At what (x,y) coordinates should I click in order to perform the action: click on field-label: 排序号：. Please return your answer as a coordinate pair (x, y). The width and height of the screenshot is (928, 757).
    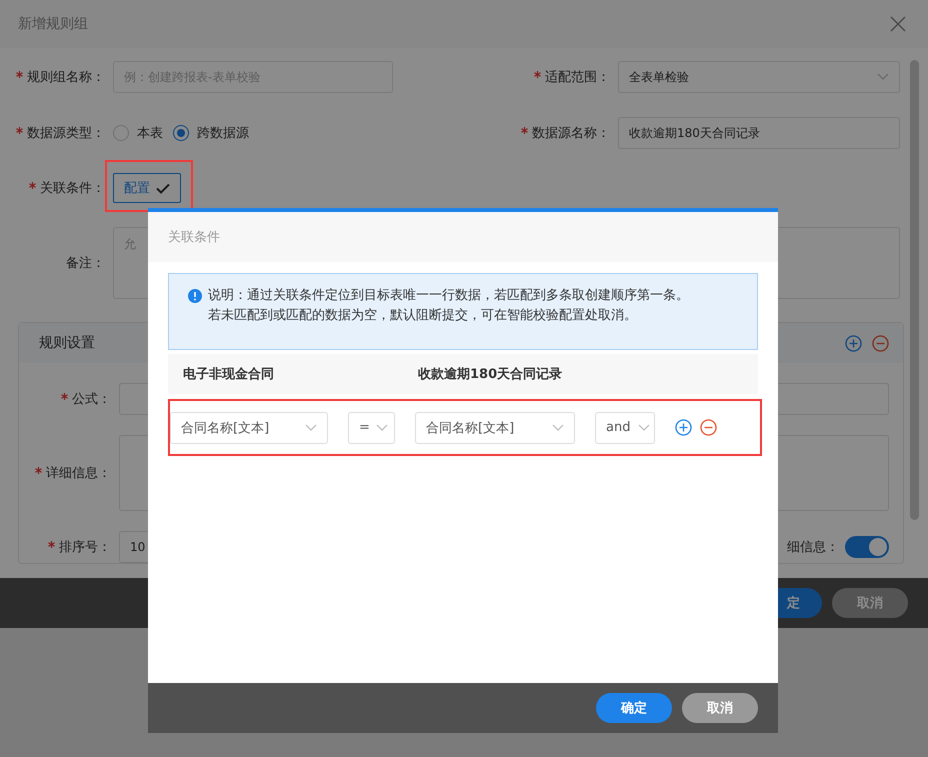
    Looking at the image, I should click on (85, 547).